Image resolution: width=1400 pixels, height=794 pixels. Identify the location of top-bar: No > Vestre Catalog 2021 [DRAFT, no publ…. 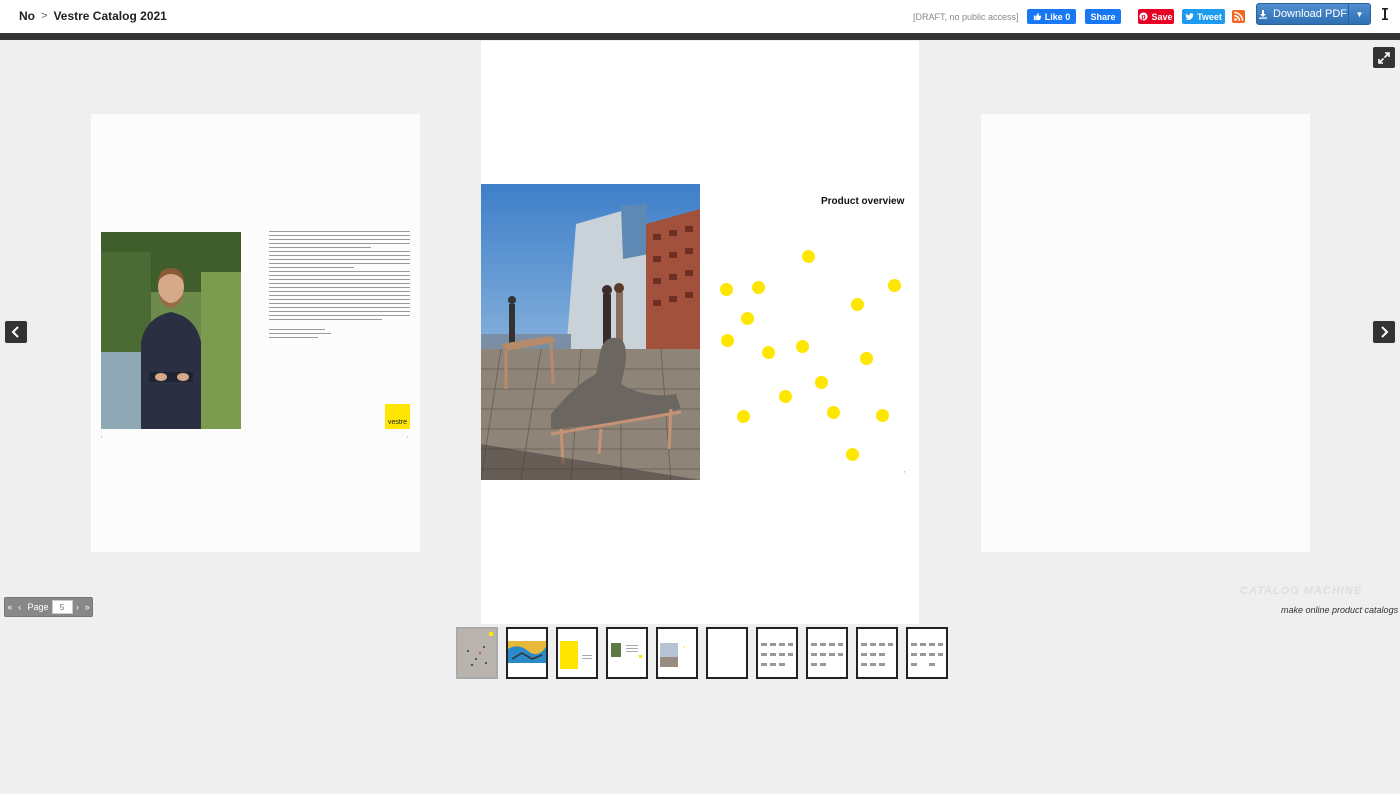
(700, 16).